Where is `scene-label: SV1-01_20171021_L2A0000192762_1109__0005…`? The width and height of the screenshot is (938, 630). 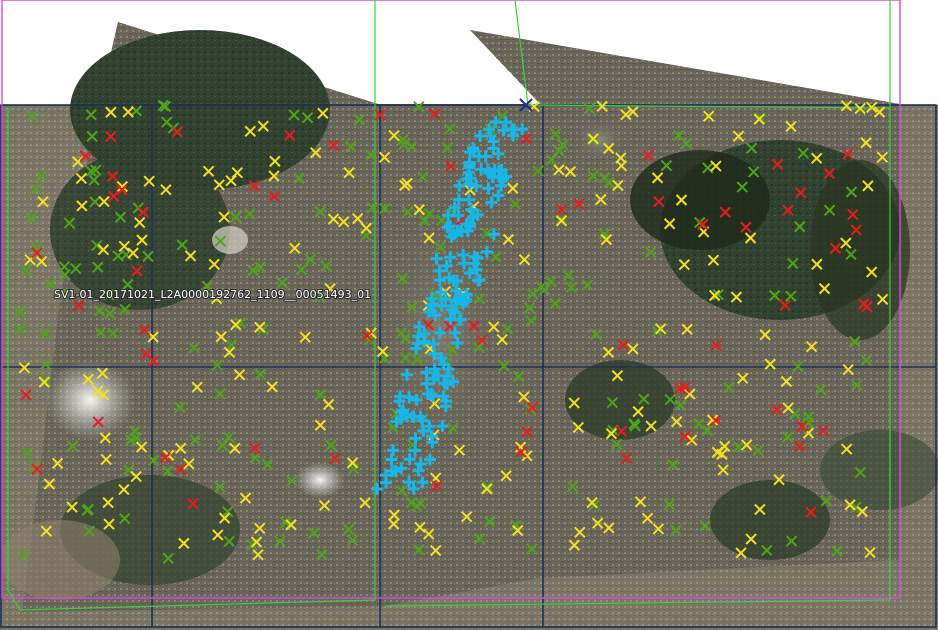
scene-label: SV1-01_20171021_L2A0000192762_1109__0005… is located at coordinates (212, 294).